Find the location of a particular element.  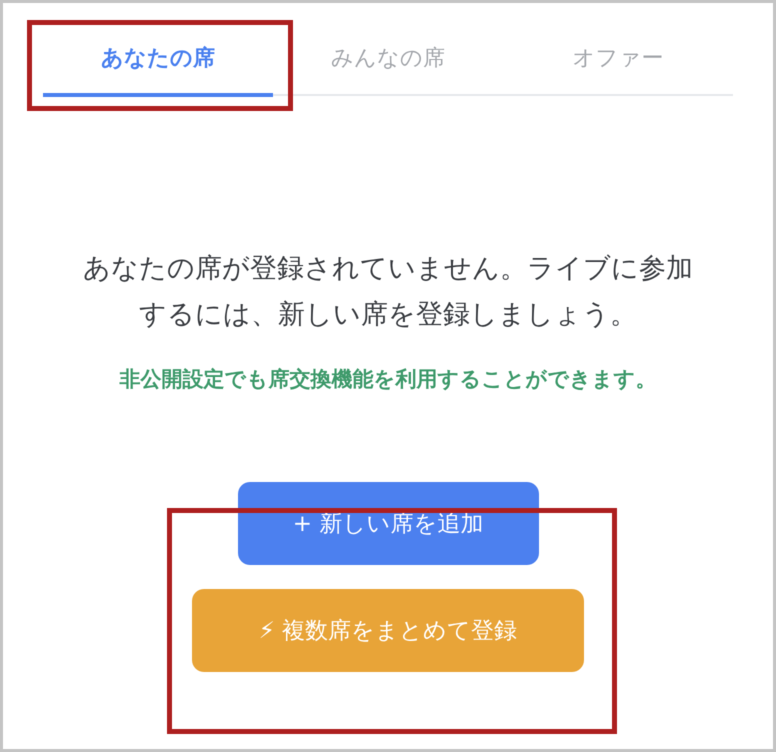

empty-message: あなたの席が登録されていません。ライブに参加するには、新しい席を登録しましょう。 is located at coordinates (388, 292).